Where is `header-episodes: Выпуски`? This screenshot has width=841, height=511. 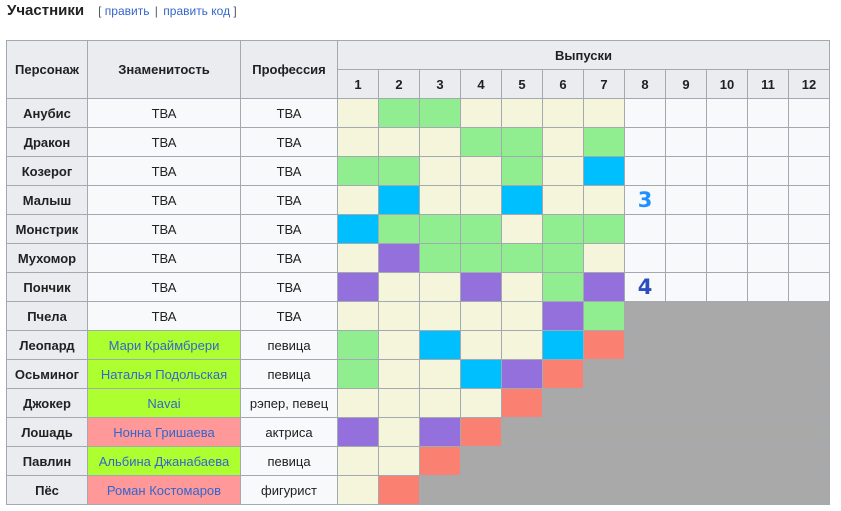
header-episodes: Выпуски is located at coordinates (583, 55).